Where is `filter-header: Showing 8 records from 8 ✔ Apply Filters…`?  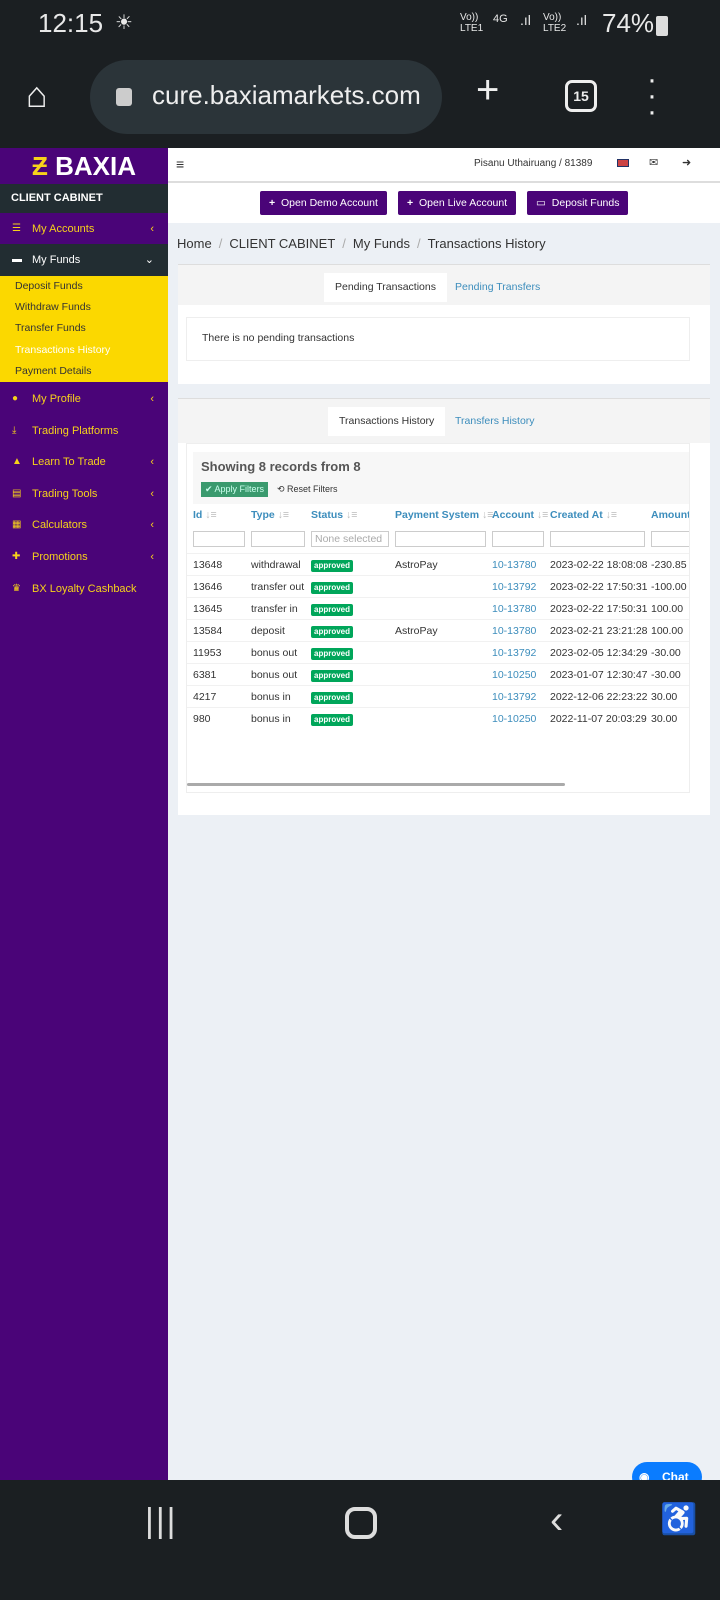 filter-header: Showing 8 records from 8 ✔ Apply Filters… is located at coordinates (441, 478).